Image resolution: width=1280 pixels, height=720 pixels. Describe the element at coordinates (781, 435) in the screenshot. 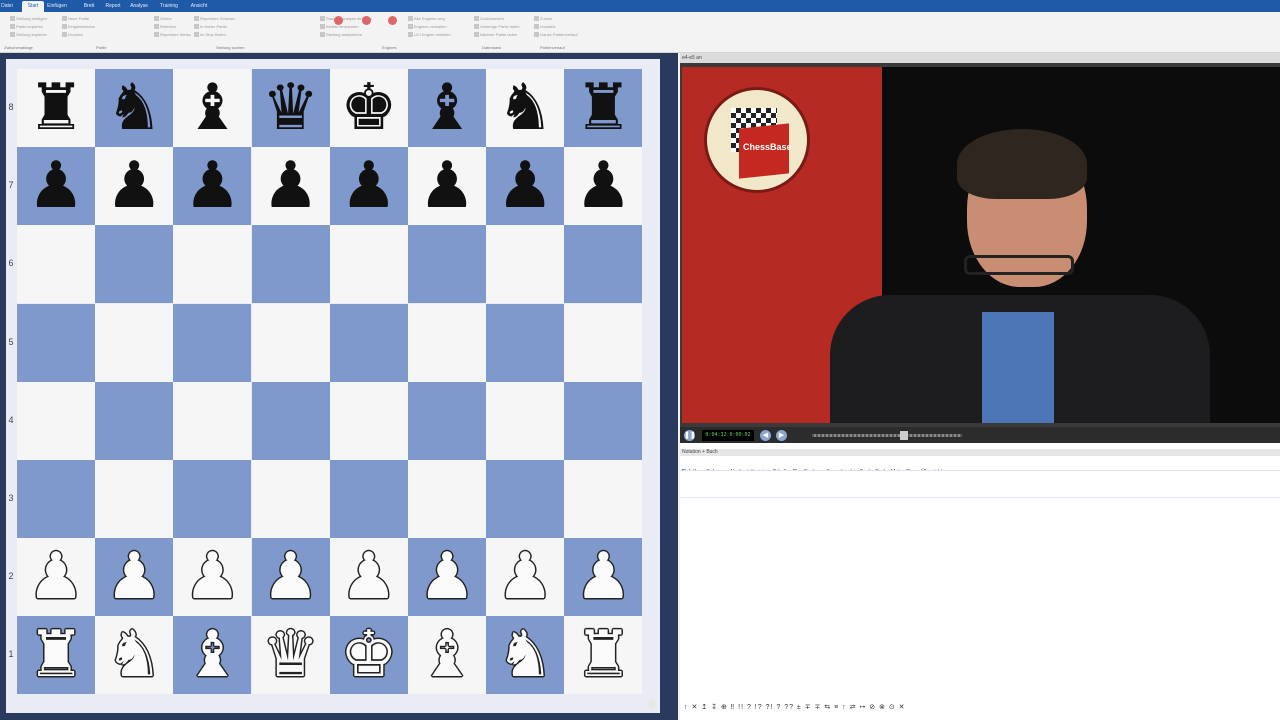

I see `forward-icon: ▶` at that location.